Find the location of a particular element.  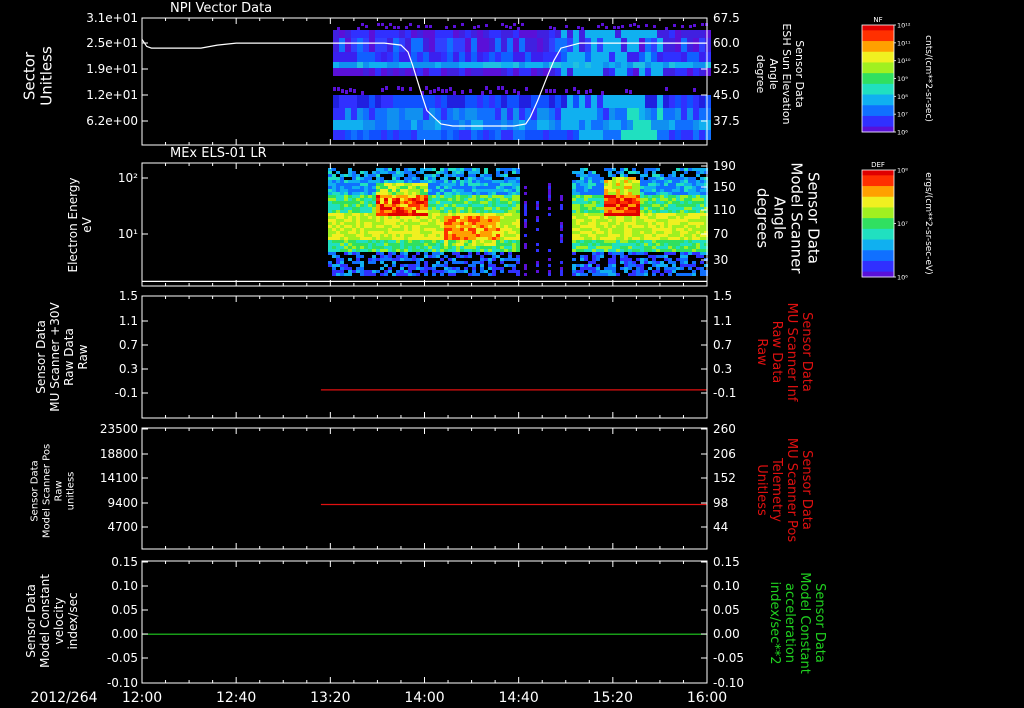

els-colorbar: DEF10⁸10⁷10⁶ergs/(cm**2-sr-sec-eV) is located at coordinates (897, 221).